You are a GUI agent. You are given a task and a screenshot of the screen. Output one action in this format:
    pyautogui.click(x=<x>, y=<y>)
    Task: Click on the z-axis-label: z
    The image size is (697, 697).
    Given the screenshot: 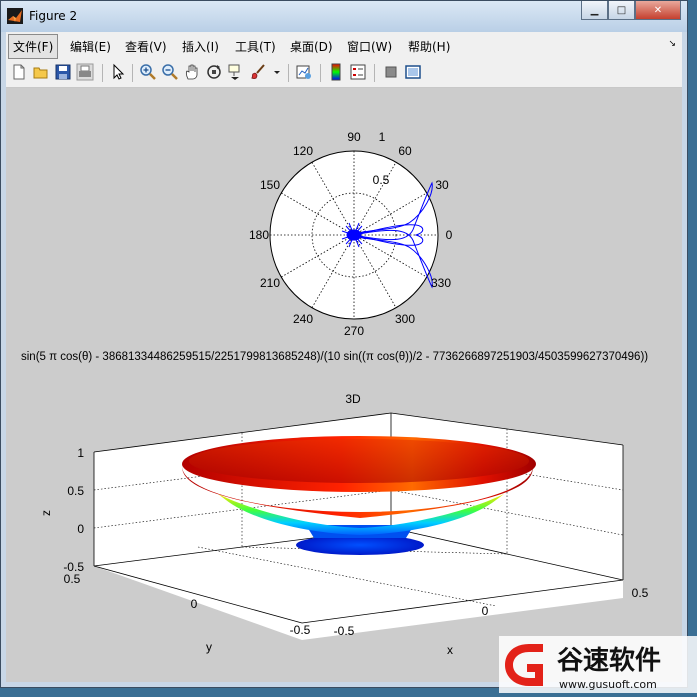 What is the action you would take?
    pyautogui.click(x=46, y=513)
    